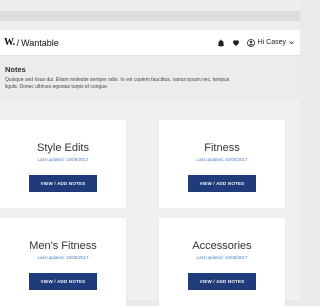 The width and height of the screenshot is (320, 306). What do you see at coordinates (291, 42) in the screenshot?
I see `chevron-down-icon` at bounding box center [291, 42].